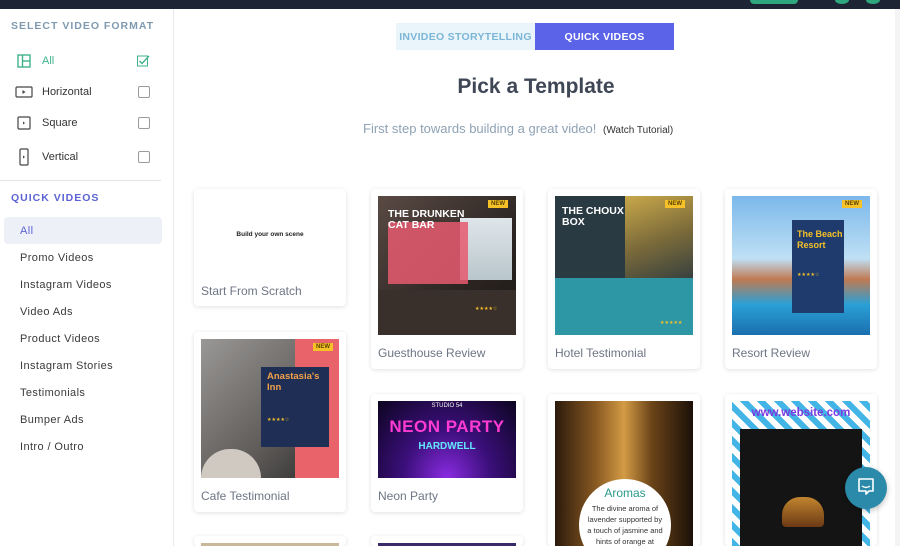 The height and width of the screenshot is (546, 900). What do you see at coordinates (897, 277) in the screenshot?
I see `scrollbar` at bounding box center [897, 277].